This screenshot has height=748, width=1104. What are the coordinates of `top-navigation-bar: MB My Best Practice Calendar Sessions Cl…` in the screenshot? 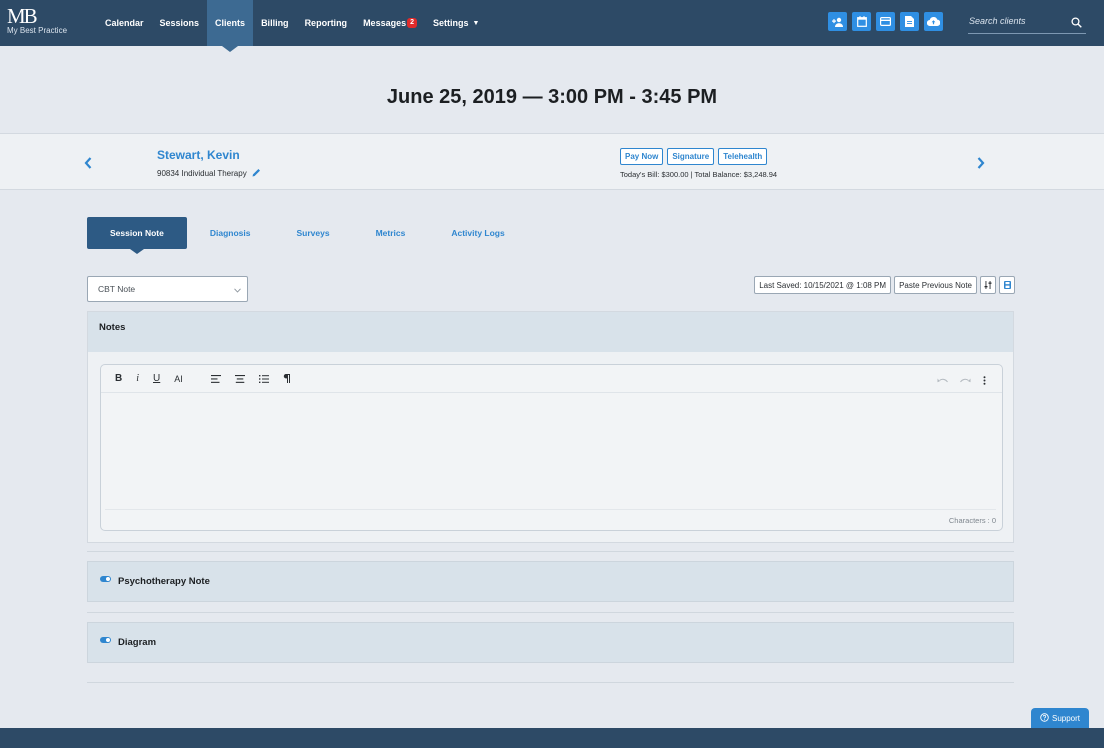 It's located at (552, 26).